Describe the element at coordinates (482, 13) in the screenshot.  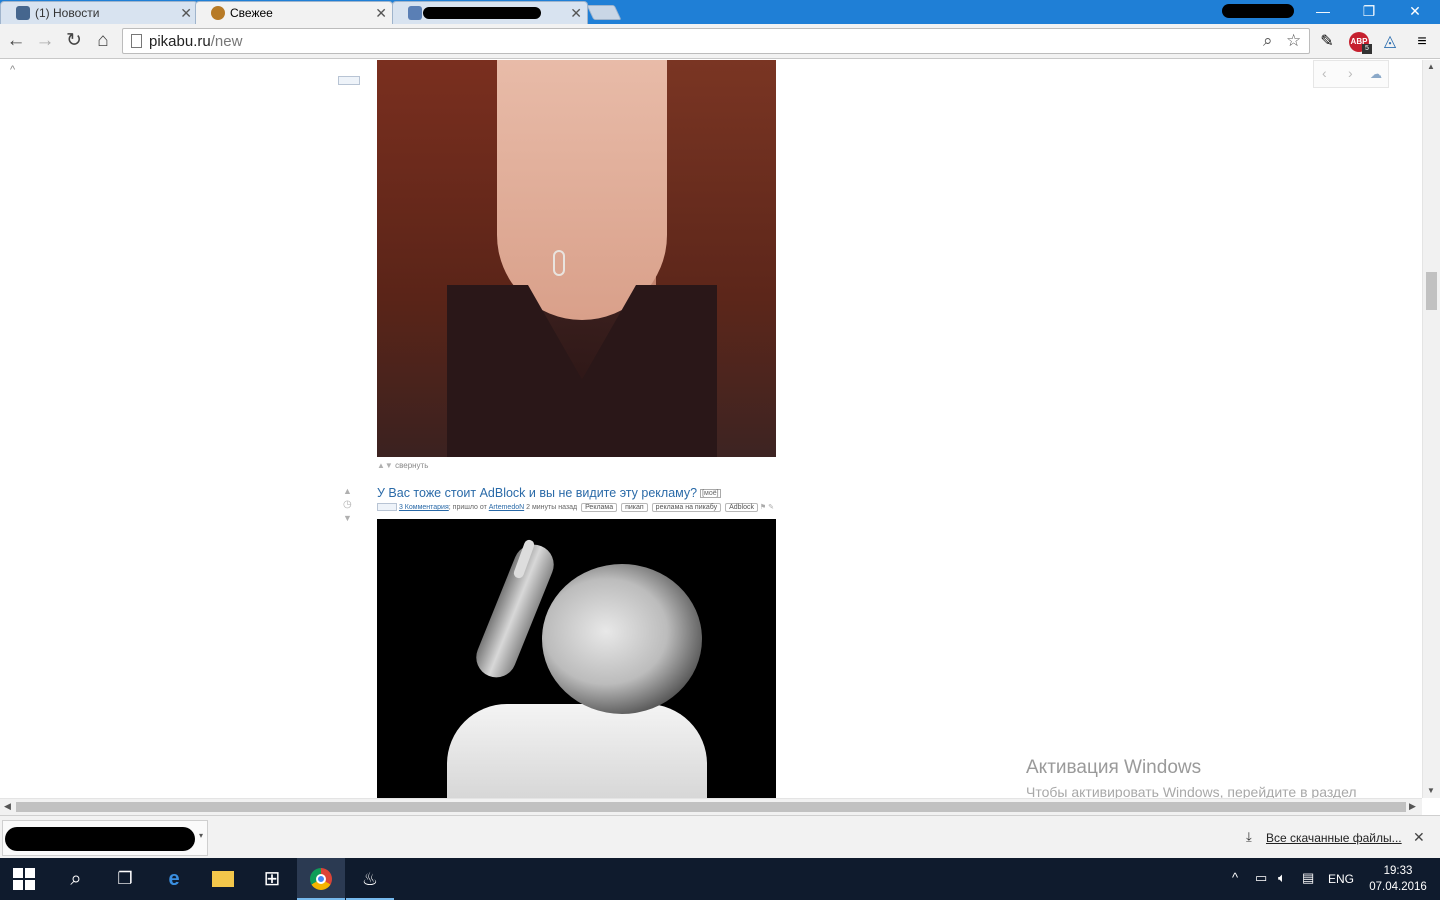
I see `redacted-tab-title` at that location.